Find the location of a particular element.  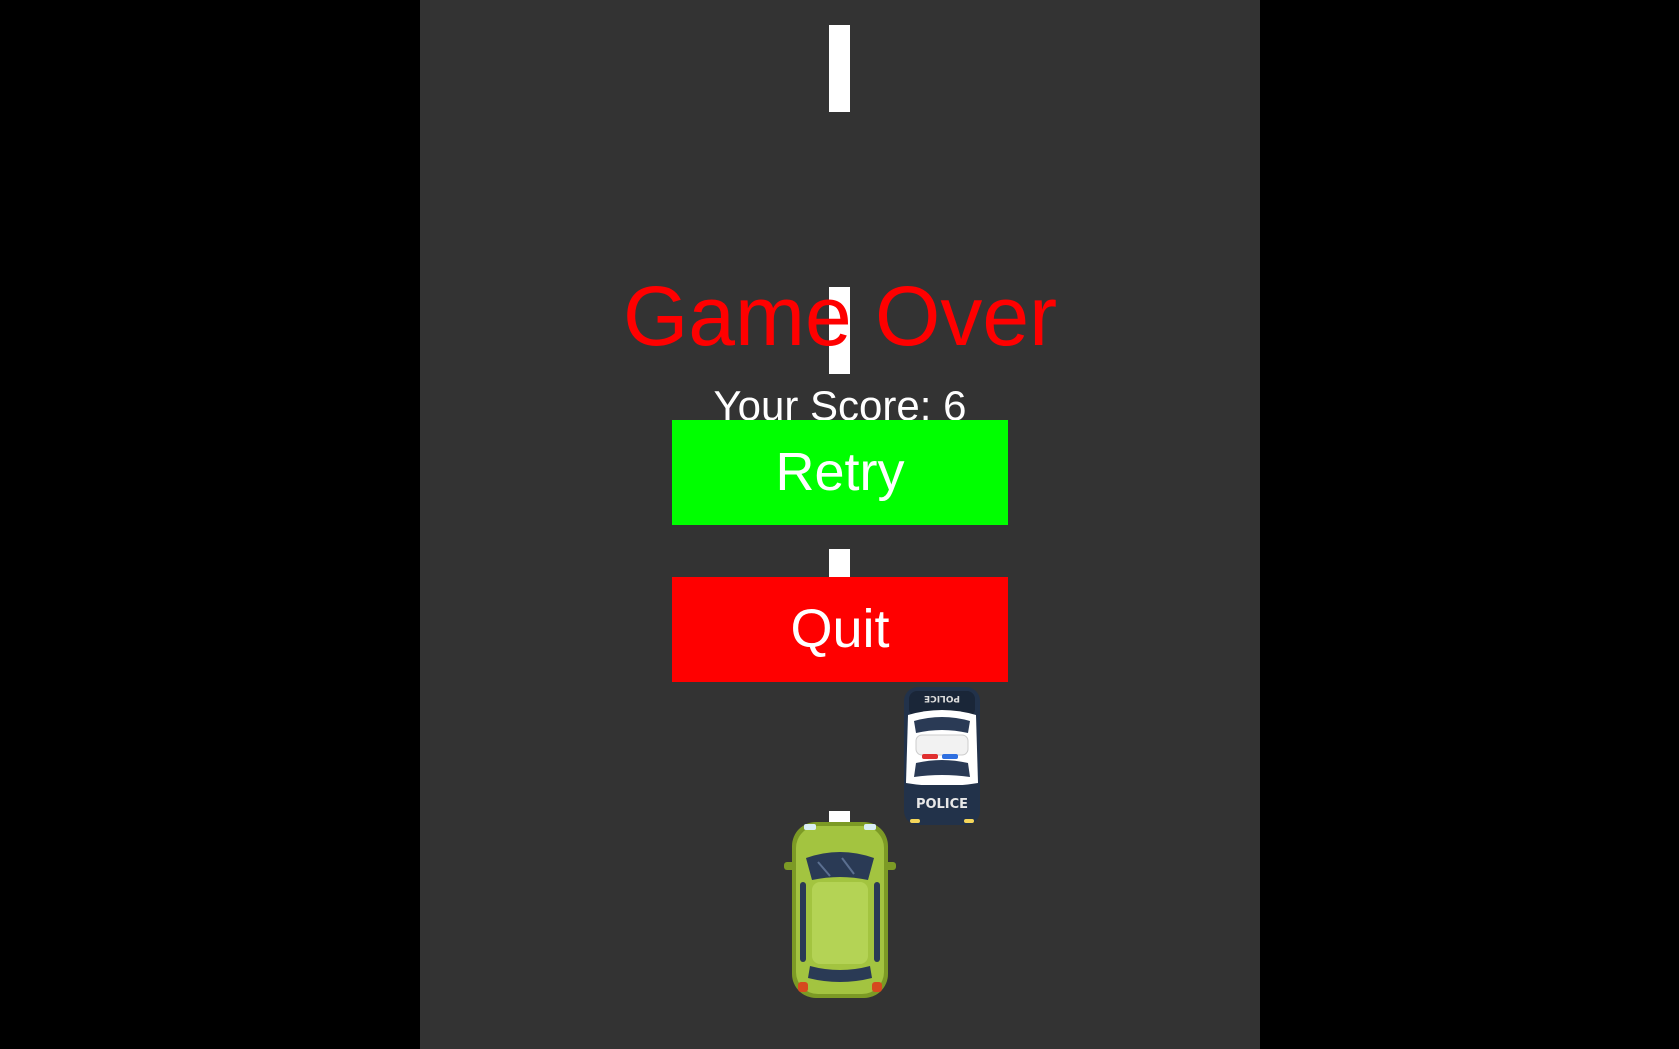

player-car-roof is located at coordinates (840, 923).